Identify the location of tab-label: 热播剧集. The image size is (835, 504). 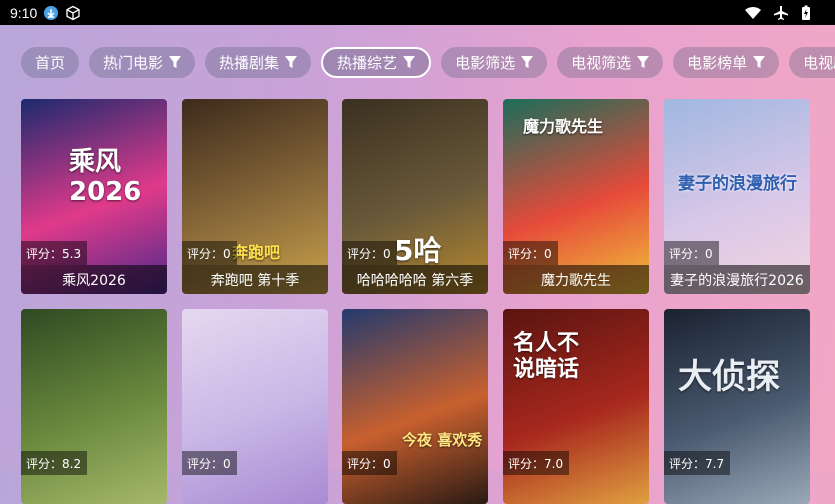
(249, 62).